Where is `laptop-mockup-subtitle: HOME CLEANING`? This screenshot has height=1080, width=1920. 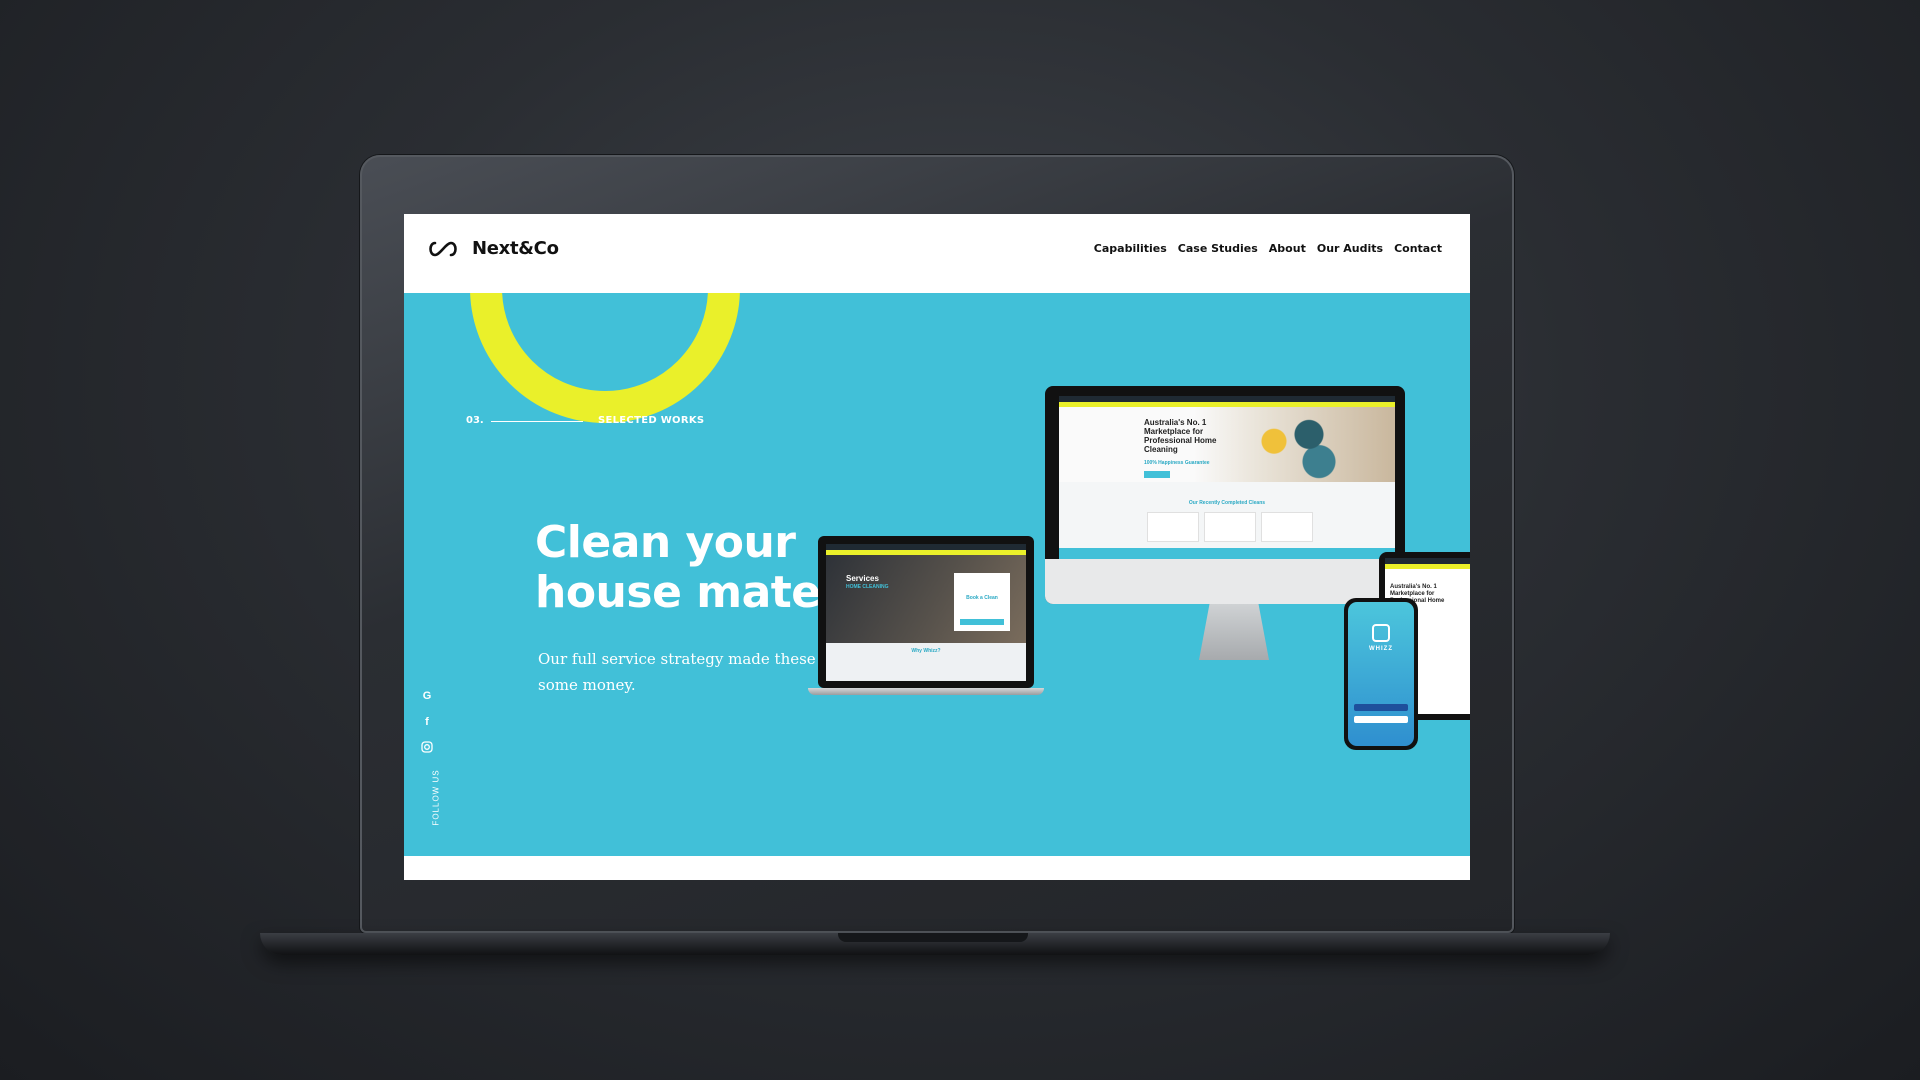 laptop-mockup-subtitle: HOME CLEANING is located at coordinates (867, 587).